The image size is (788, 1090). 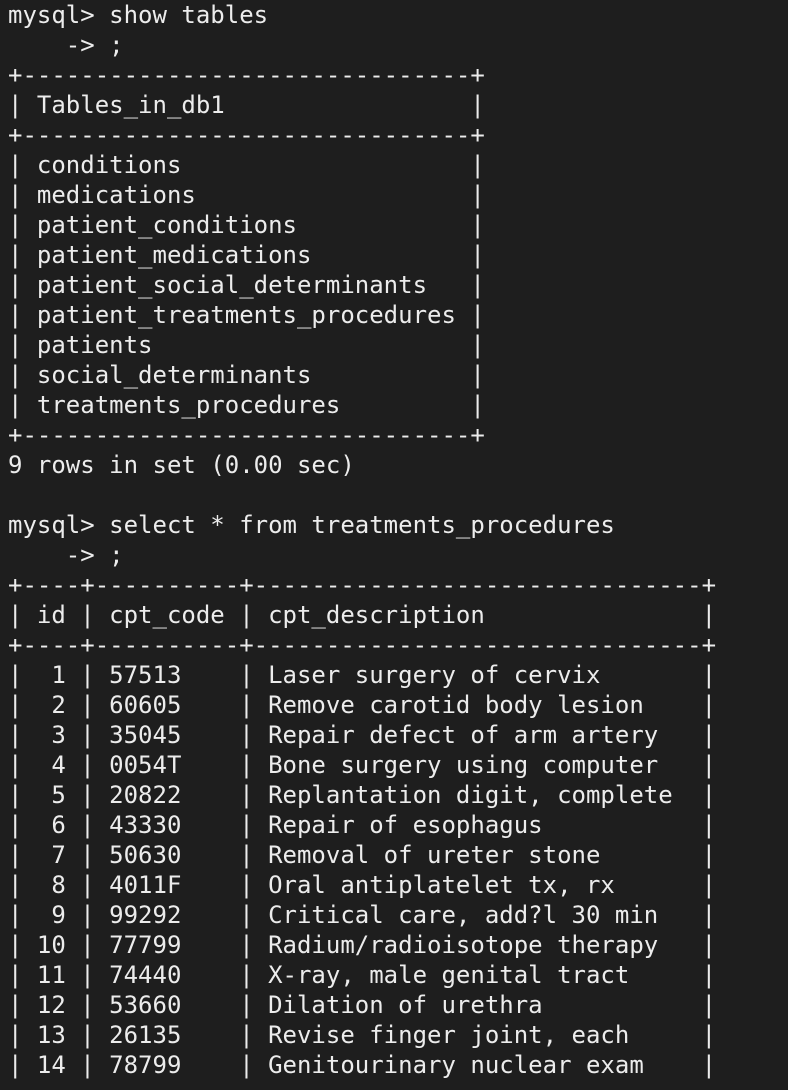 I want to click on terminal-line: 9 rows in set (0.00 sec), so click(x=181, y=465).